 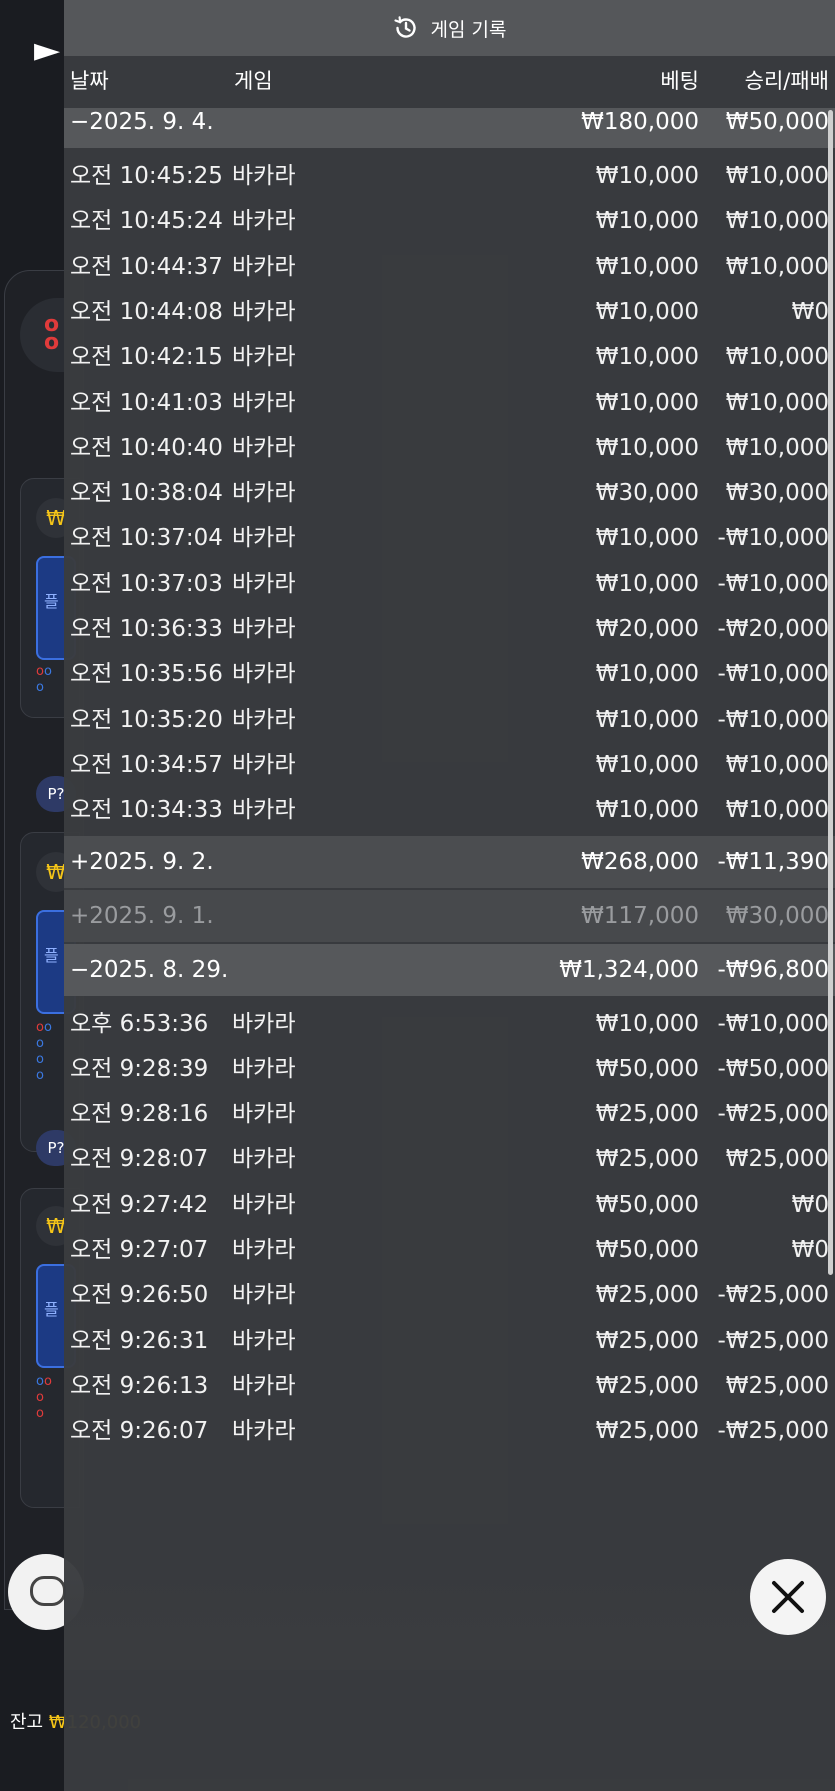 I want to click on history-row: 오전 9:27:42 바카라 ₩50,000 ₩0, so click(x=449, y=1205).